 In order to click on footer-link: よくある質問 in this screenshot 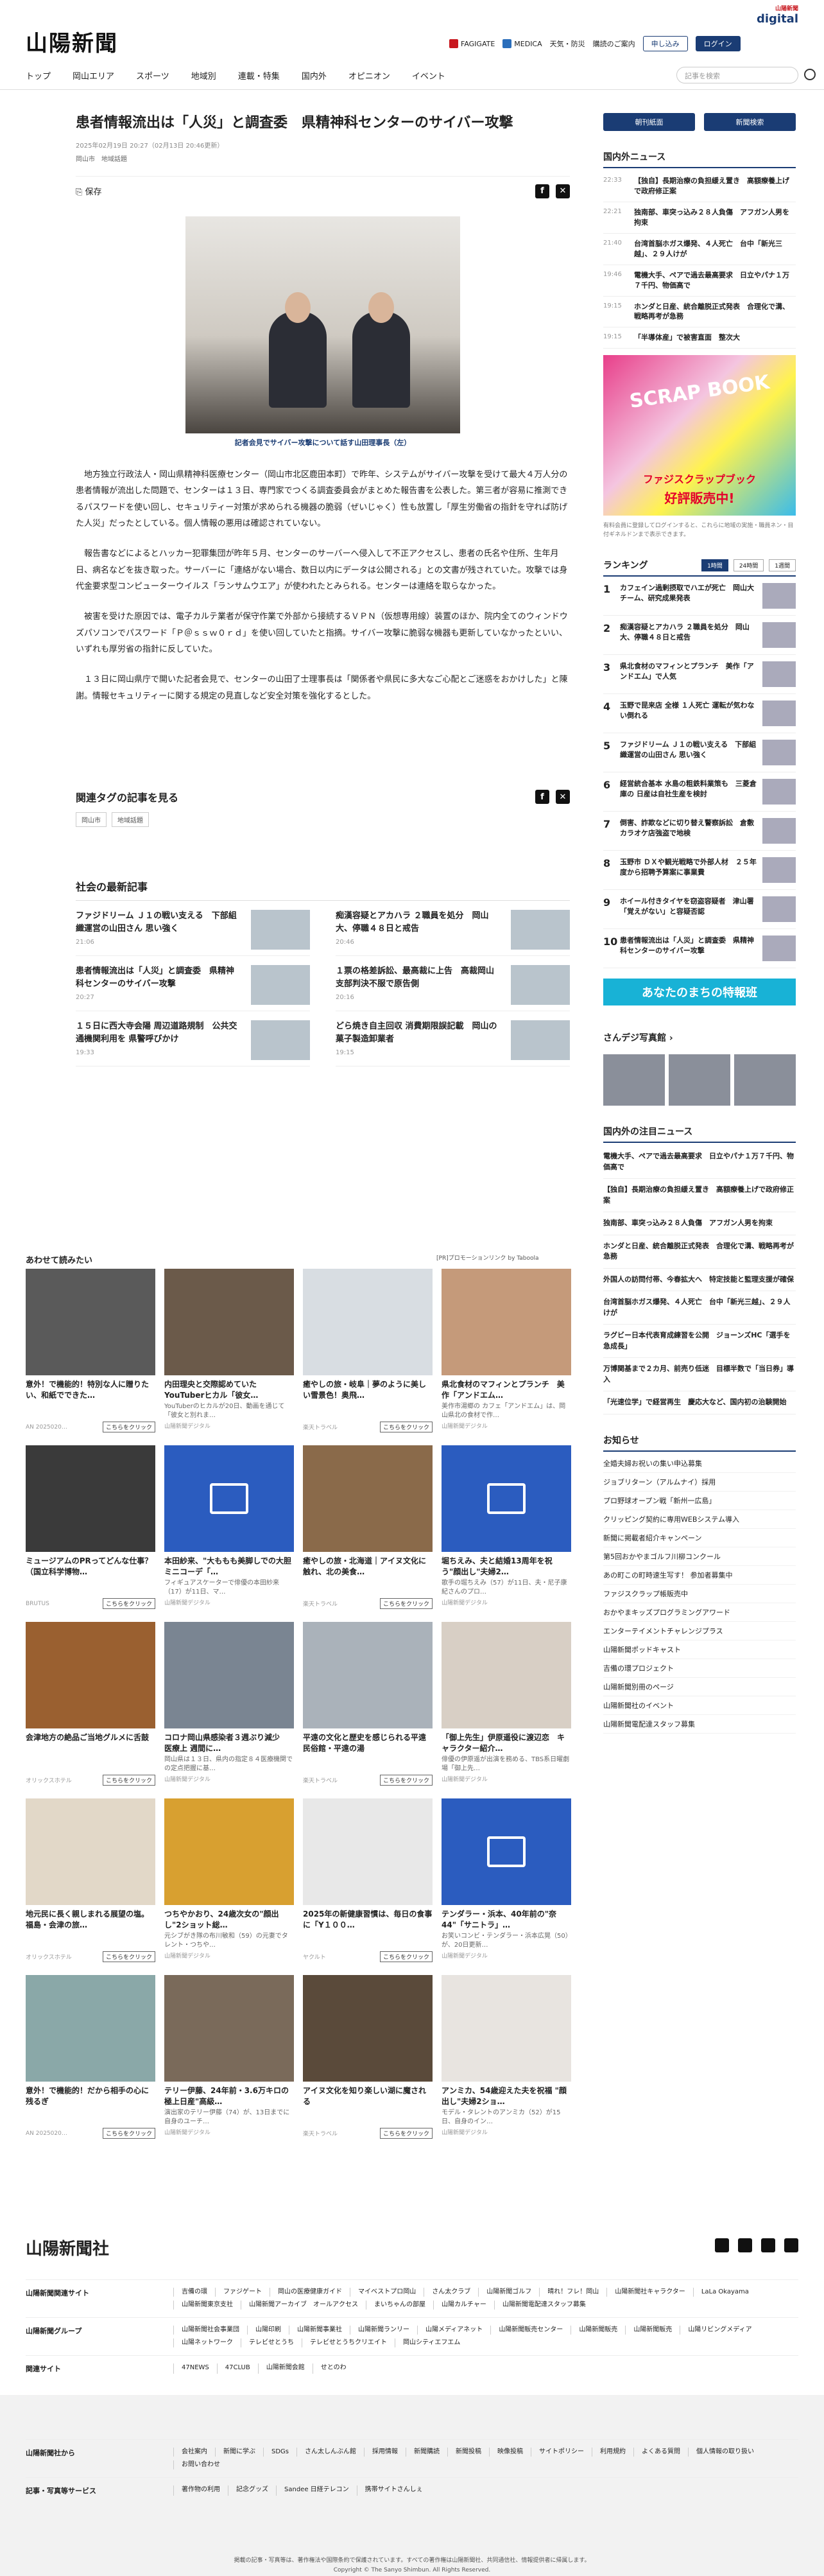, I will do `click(660, 2452)`.